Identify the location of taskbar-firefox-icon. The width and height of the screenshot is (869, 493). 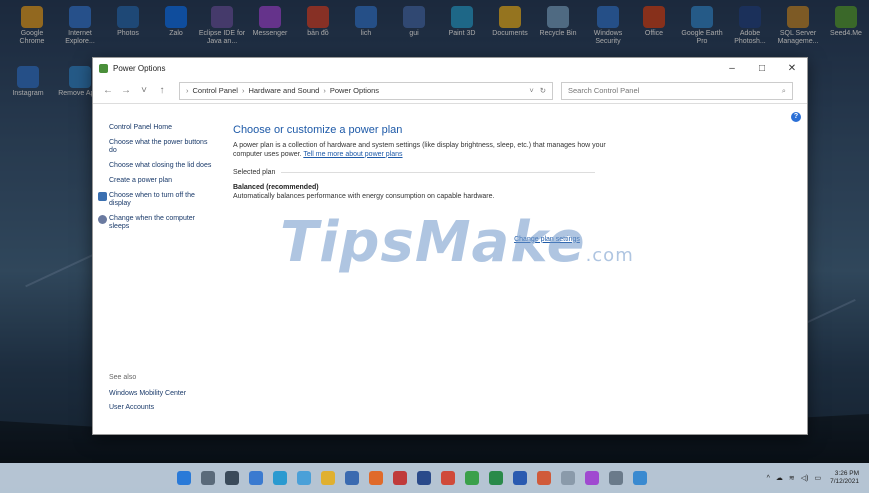
(376, 478).